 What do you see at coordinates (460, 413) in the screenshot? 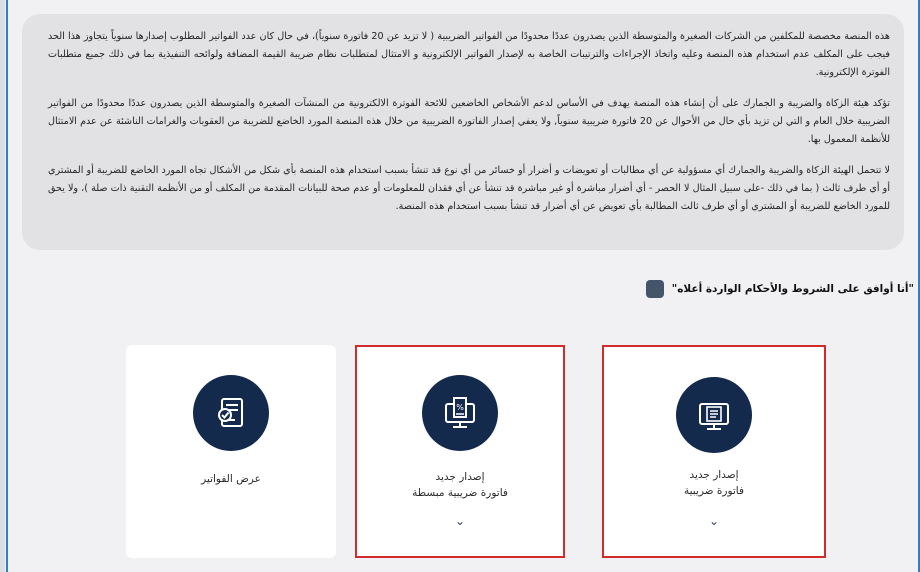
I see `monitor-receipt-icon: %` at bounding box center [460, 413].